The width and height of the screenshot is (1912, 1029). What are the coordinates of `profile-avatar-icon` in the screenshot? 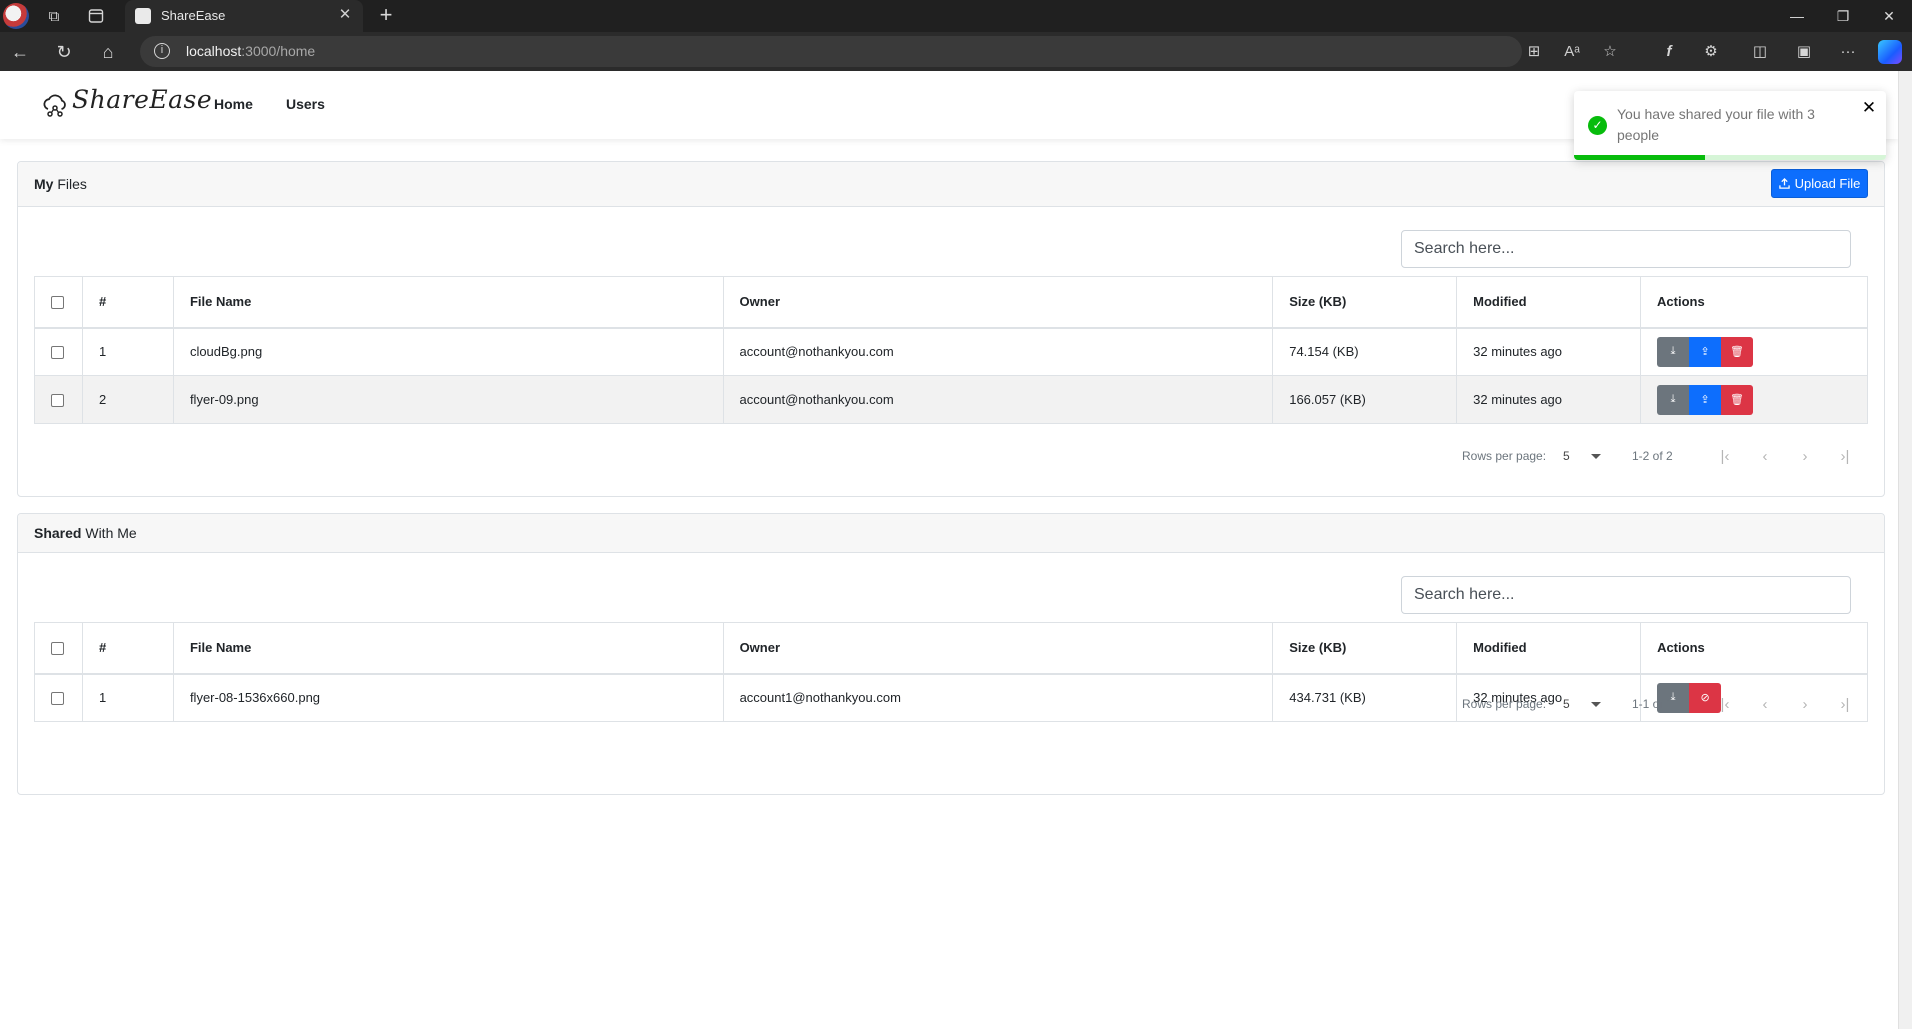 It's located at (16, 16).